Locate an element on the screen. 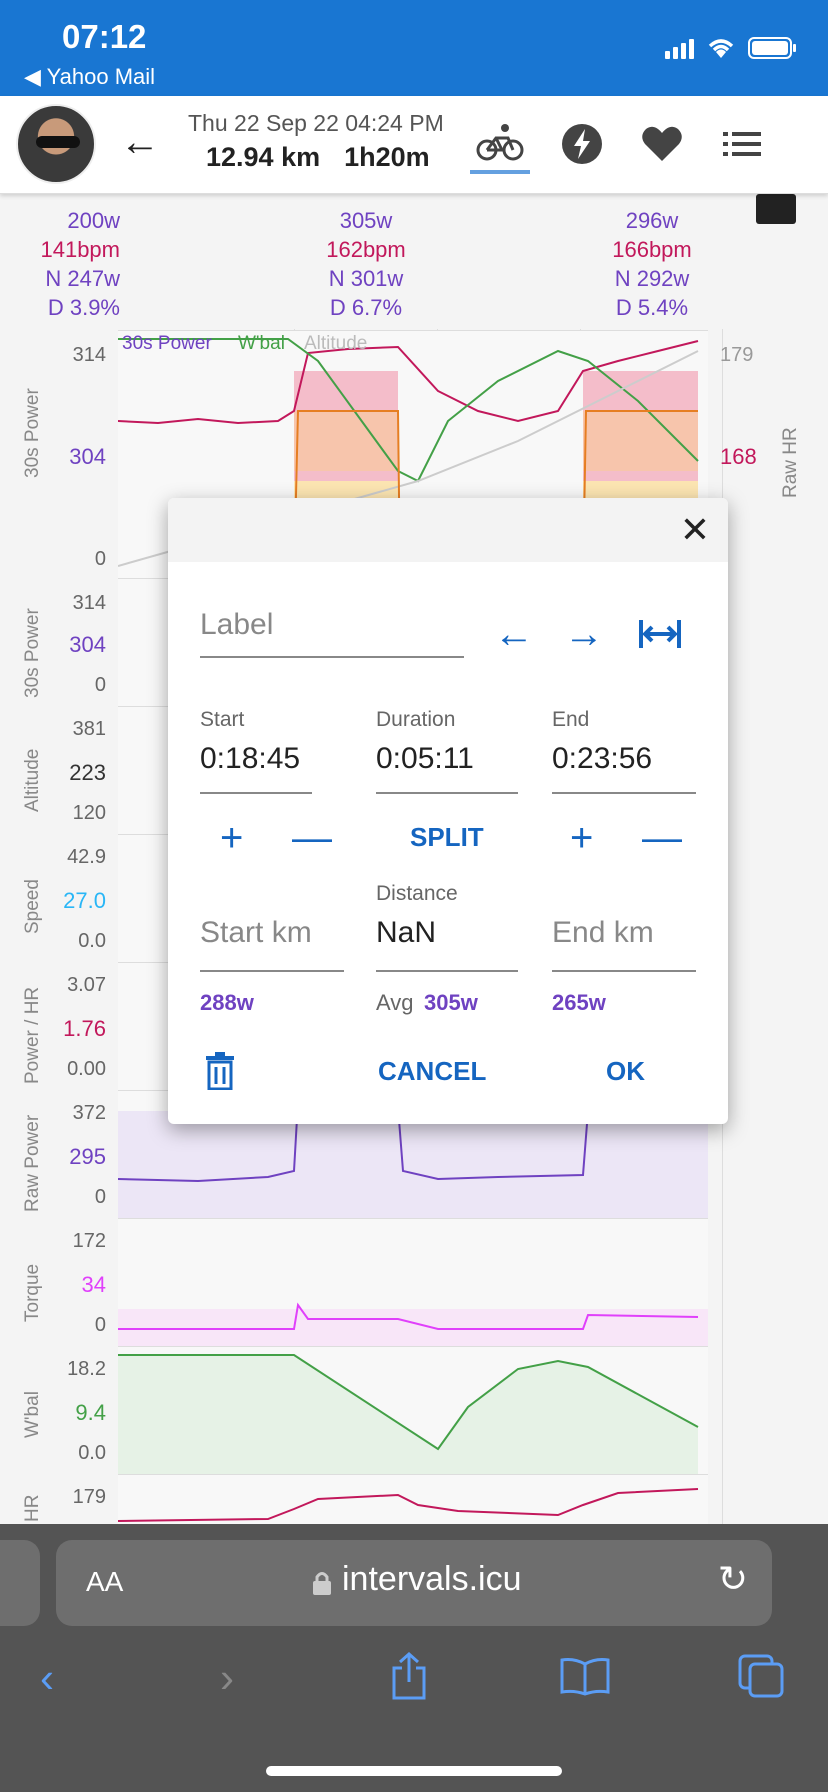  activity-date: Thu 22 Sep 22 04:24 PM is located at coordinates (316, 123).